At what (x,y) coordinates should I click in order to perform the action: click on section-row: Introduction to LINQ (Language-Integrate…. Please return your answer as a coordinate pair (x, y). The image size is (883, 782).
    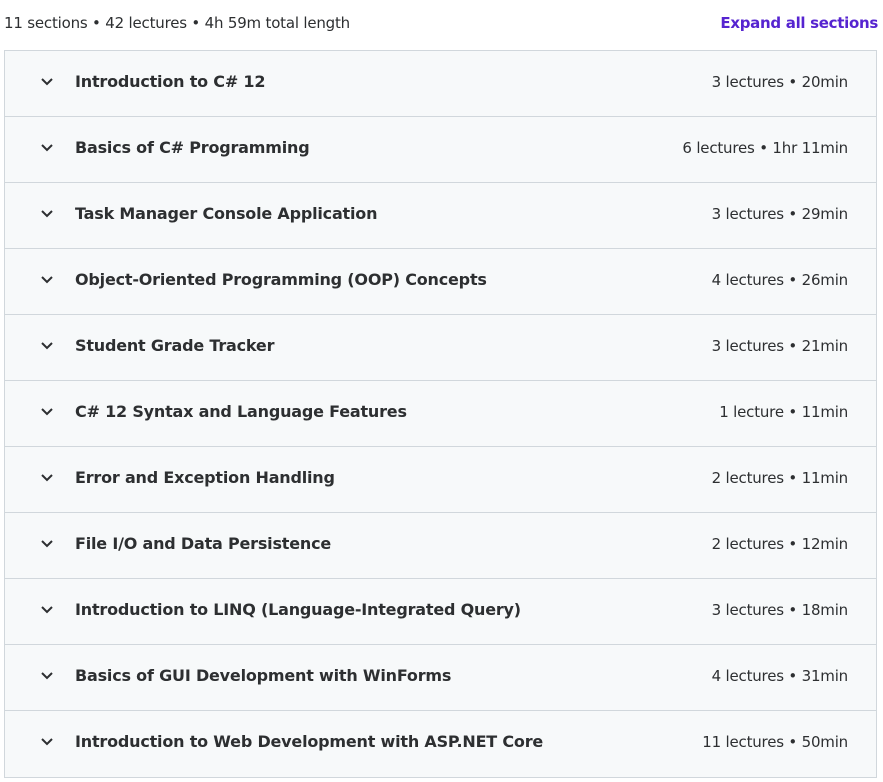
    Looking at the image, I should click on (440, 612).